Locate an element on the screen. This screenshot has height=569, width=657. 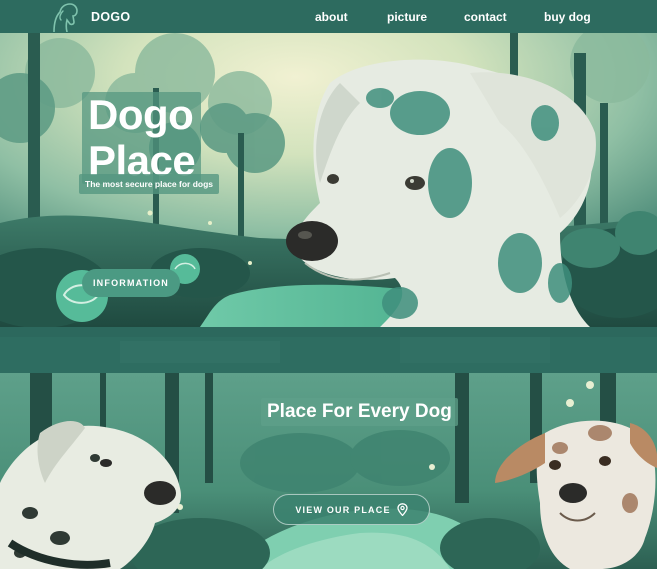
view-our-place-label: VIEW OUR PLACE is located at coordinates (343, 509).